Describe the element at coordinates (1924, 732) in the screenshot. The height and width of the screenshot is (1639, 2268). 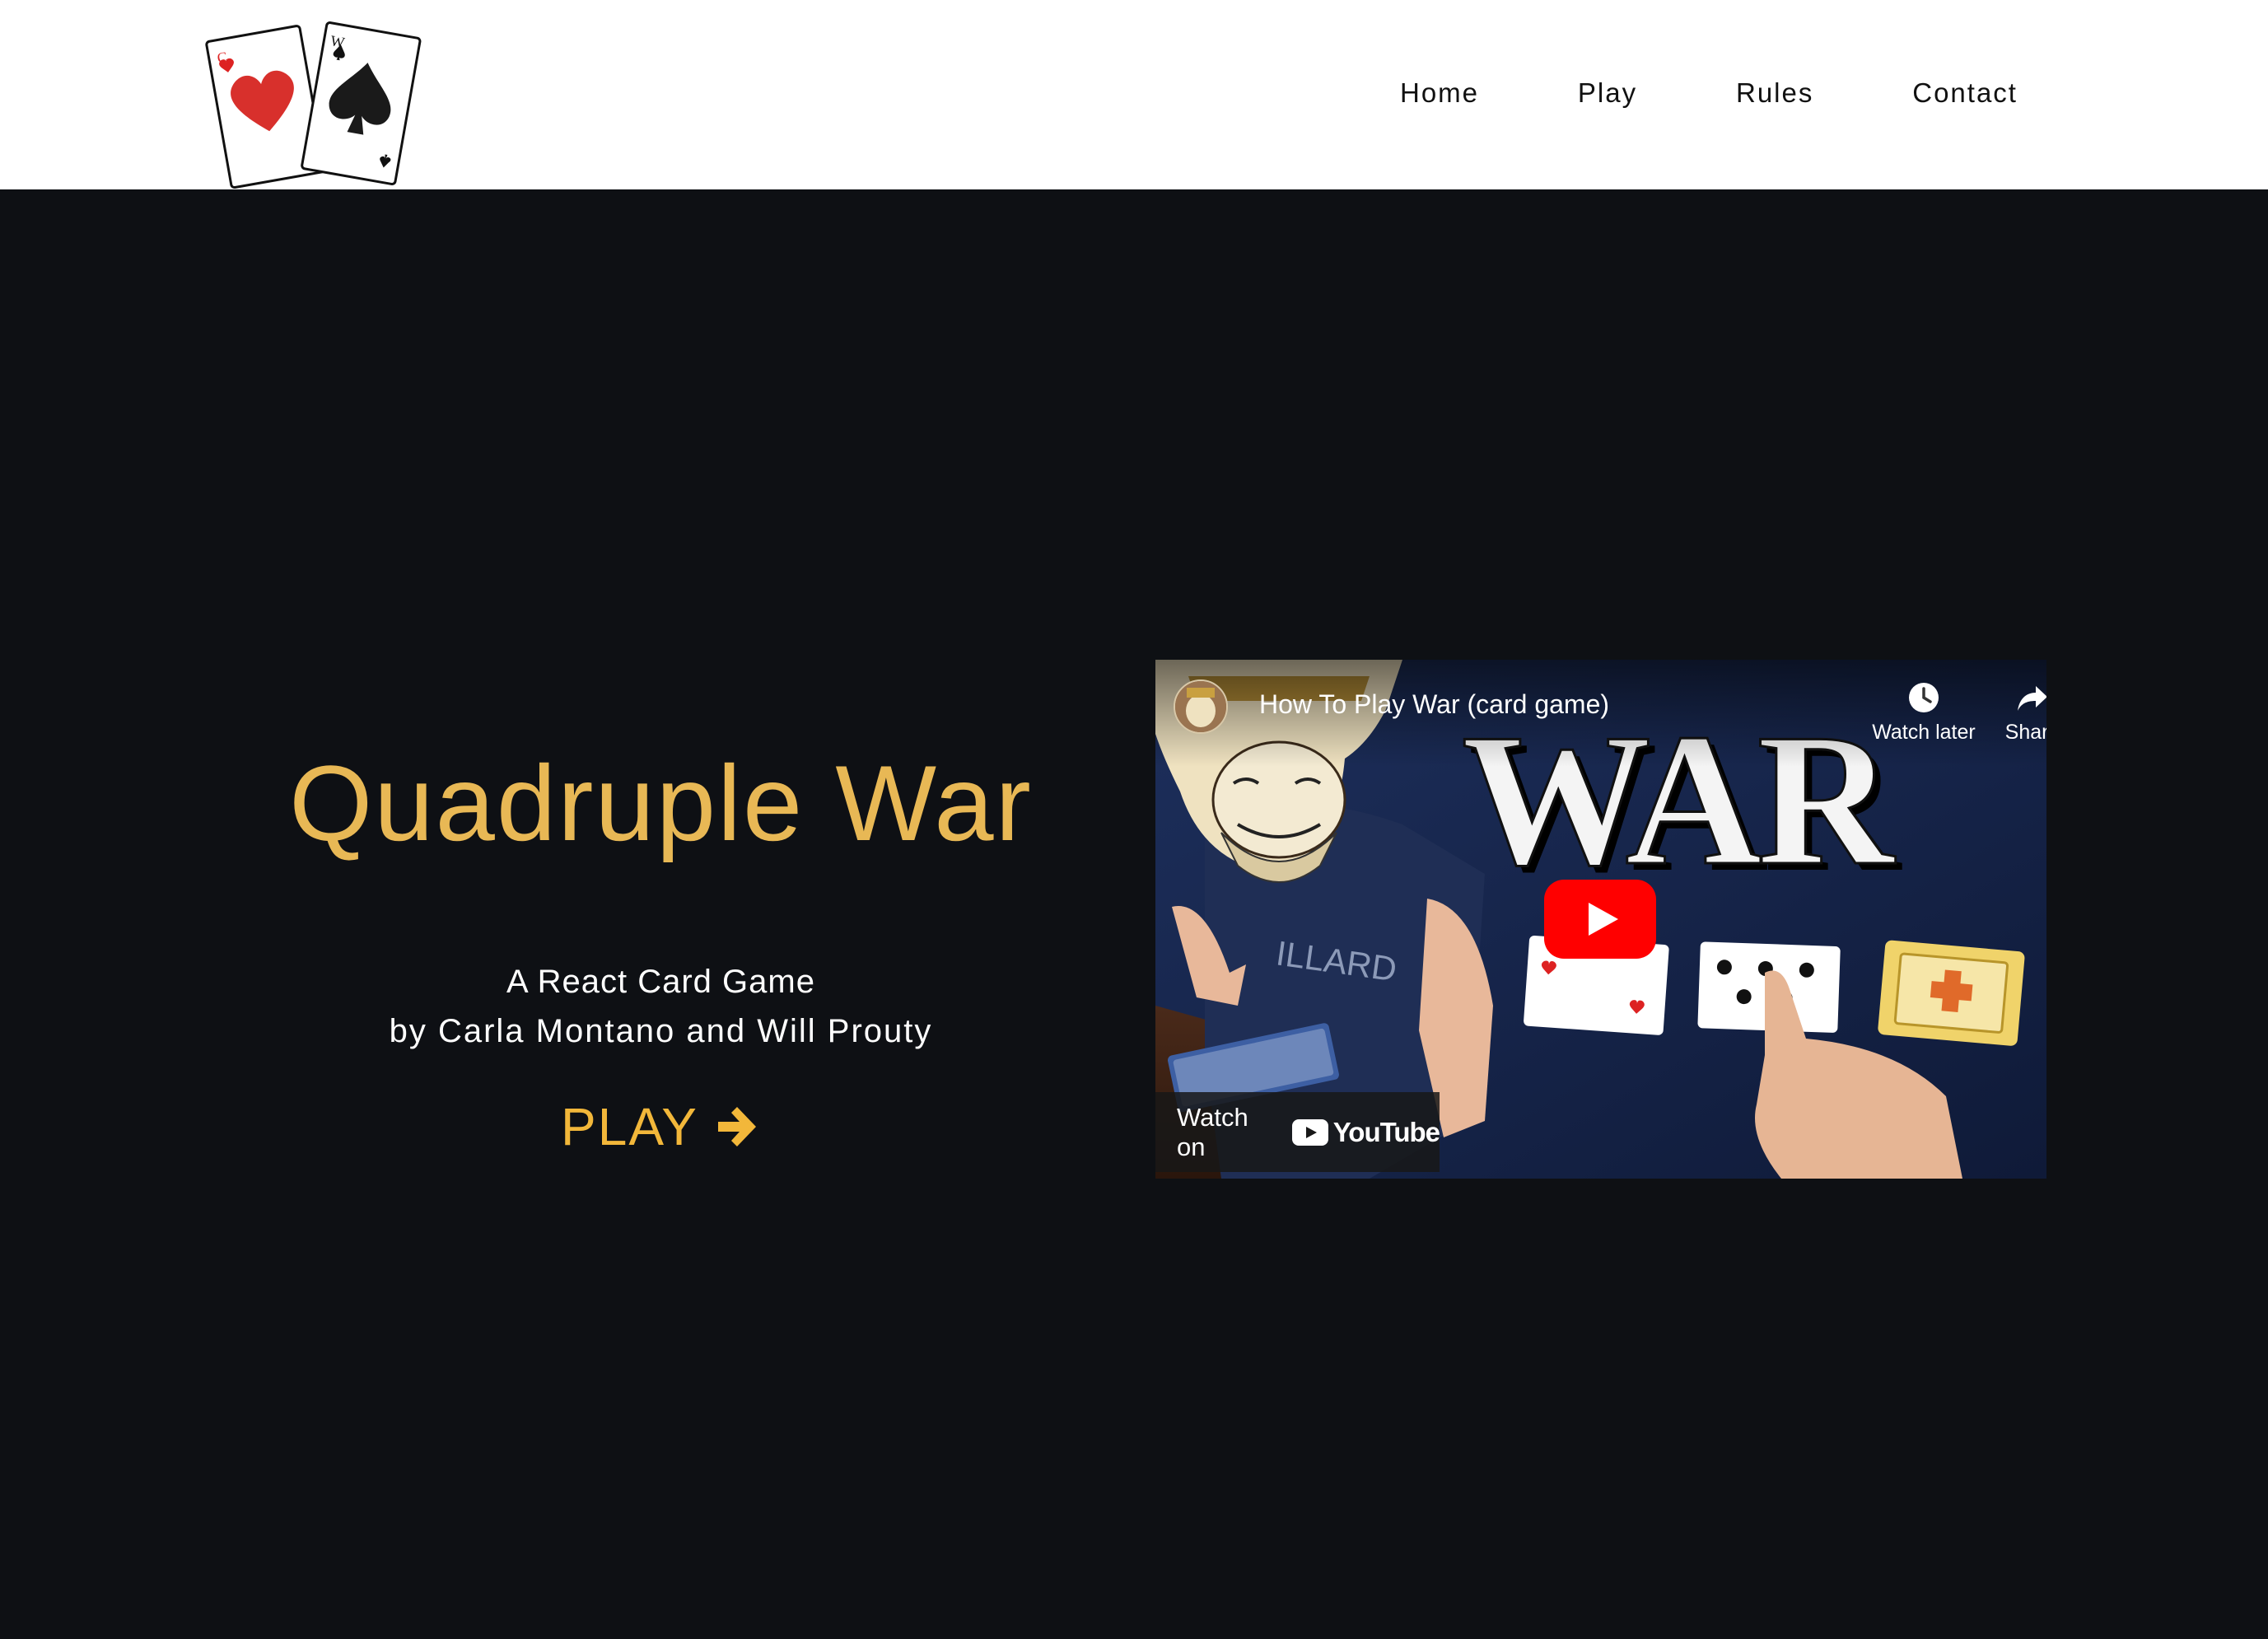
I see `watch-later-label: Watch later` at that location.